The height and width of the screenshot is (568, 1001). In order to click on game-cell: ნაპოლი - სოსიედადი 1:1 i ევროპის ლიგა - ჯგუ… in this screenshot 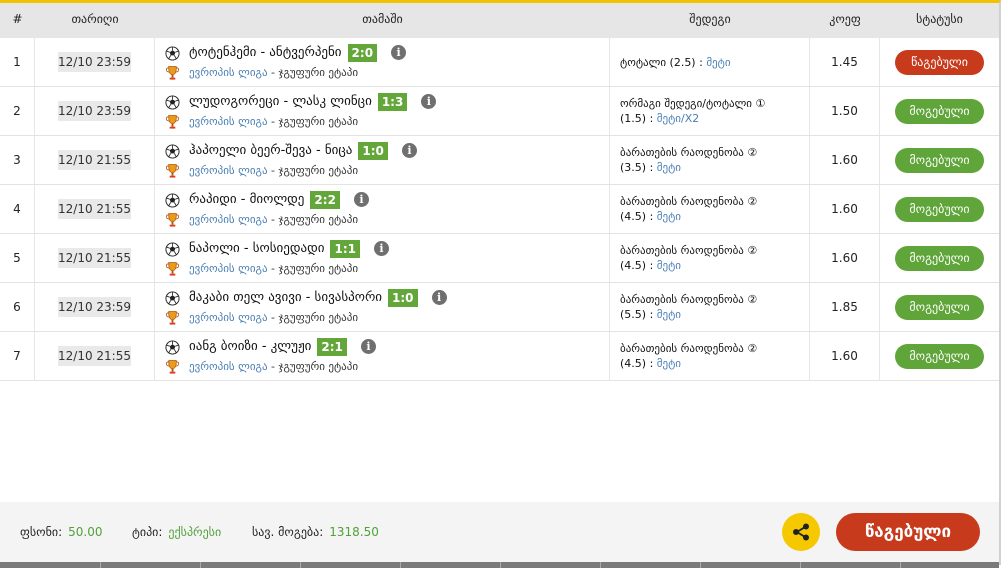, I will do `click(382, 258)`.